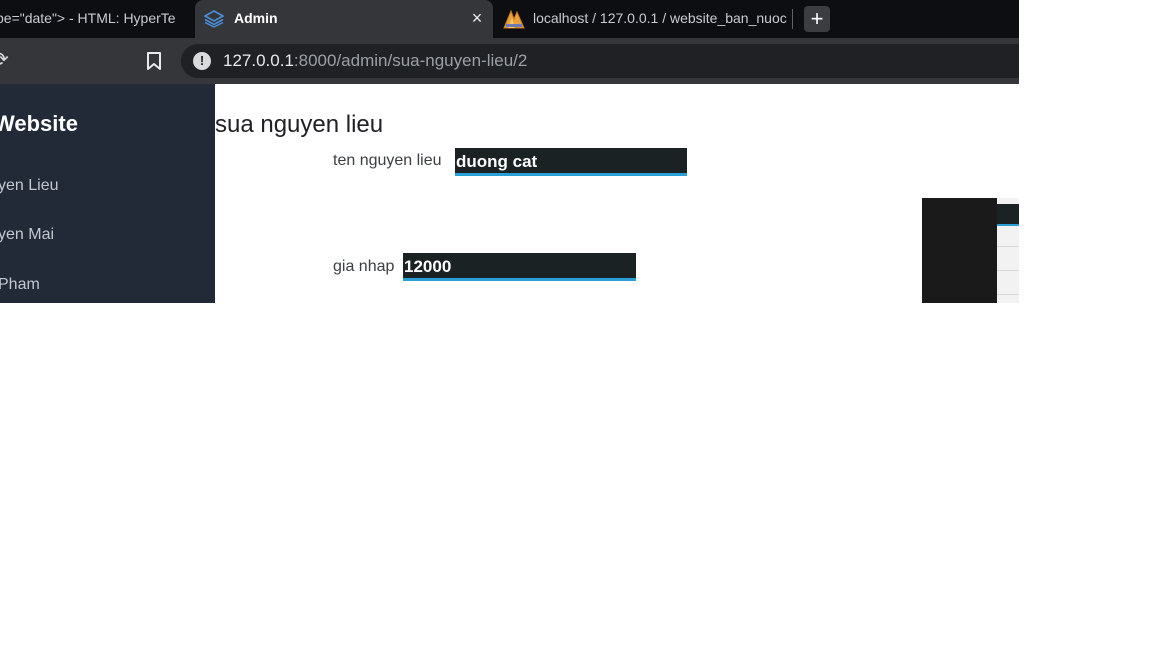  I want to click on url-text: 127.0.0.1:8000/admin/sua-nguyen-lieu/2, so click(375, 61).